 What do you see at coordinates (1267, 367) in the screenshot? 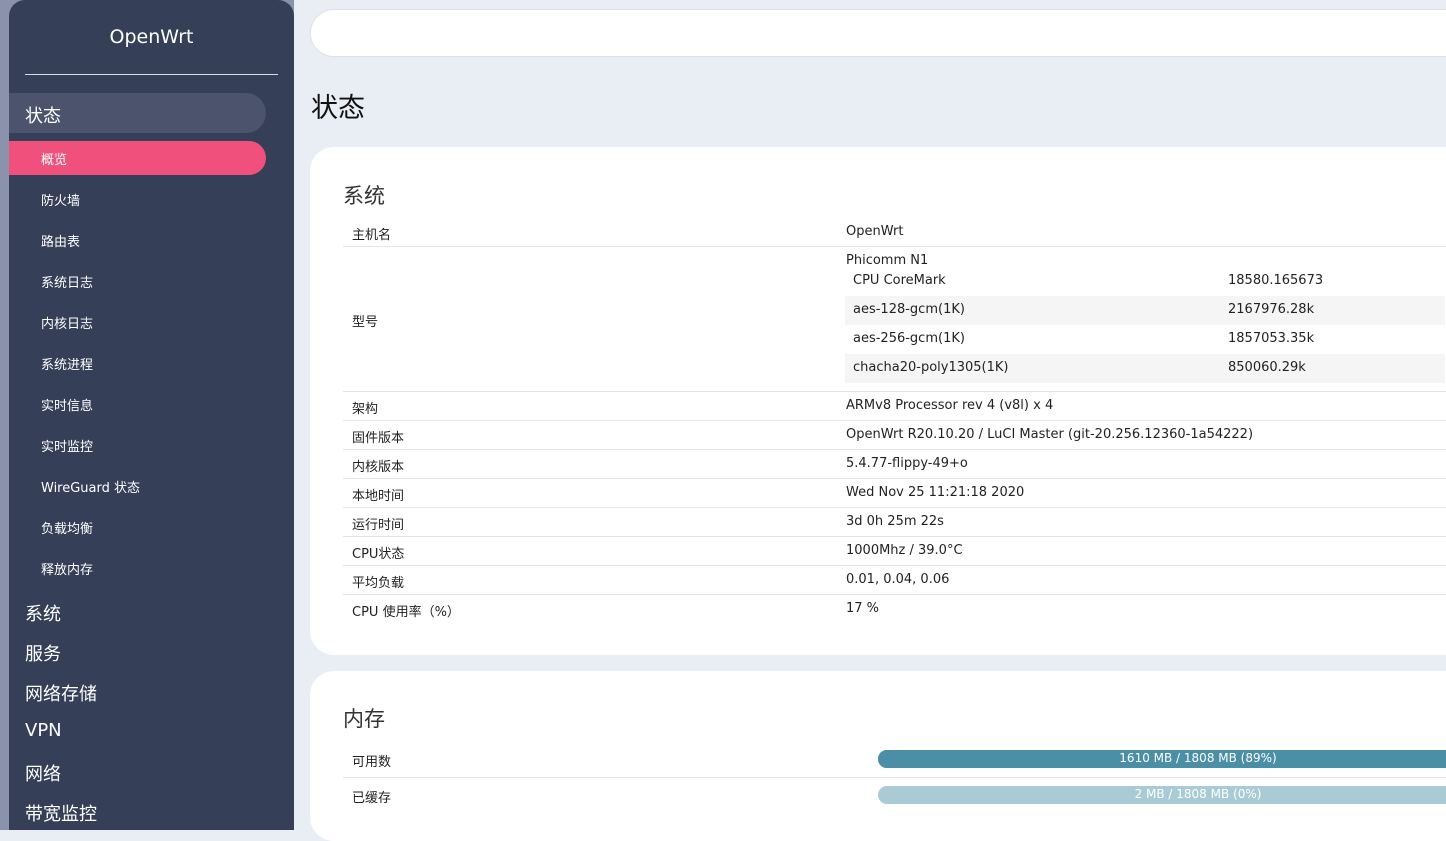
I see `benchmark-value: 850060.29k` at bounding box center [1267, 367].